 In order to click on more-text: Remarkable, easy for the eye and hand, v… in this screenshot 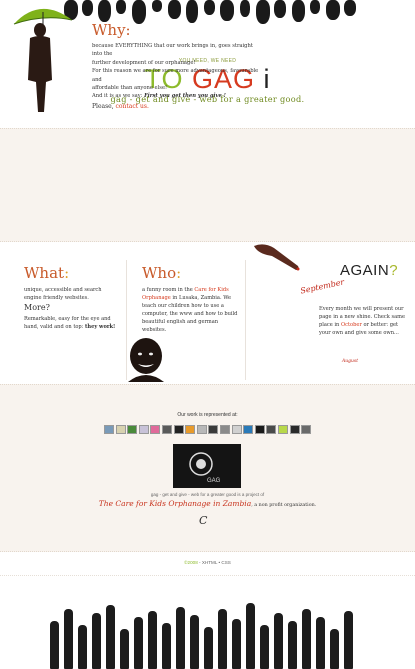, I will do `click(71, 323)`.